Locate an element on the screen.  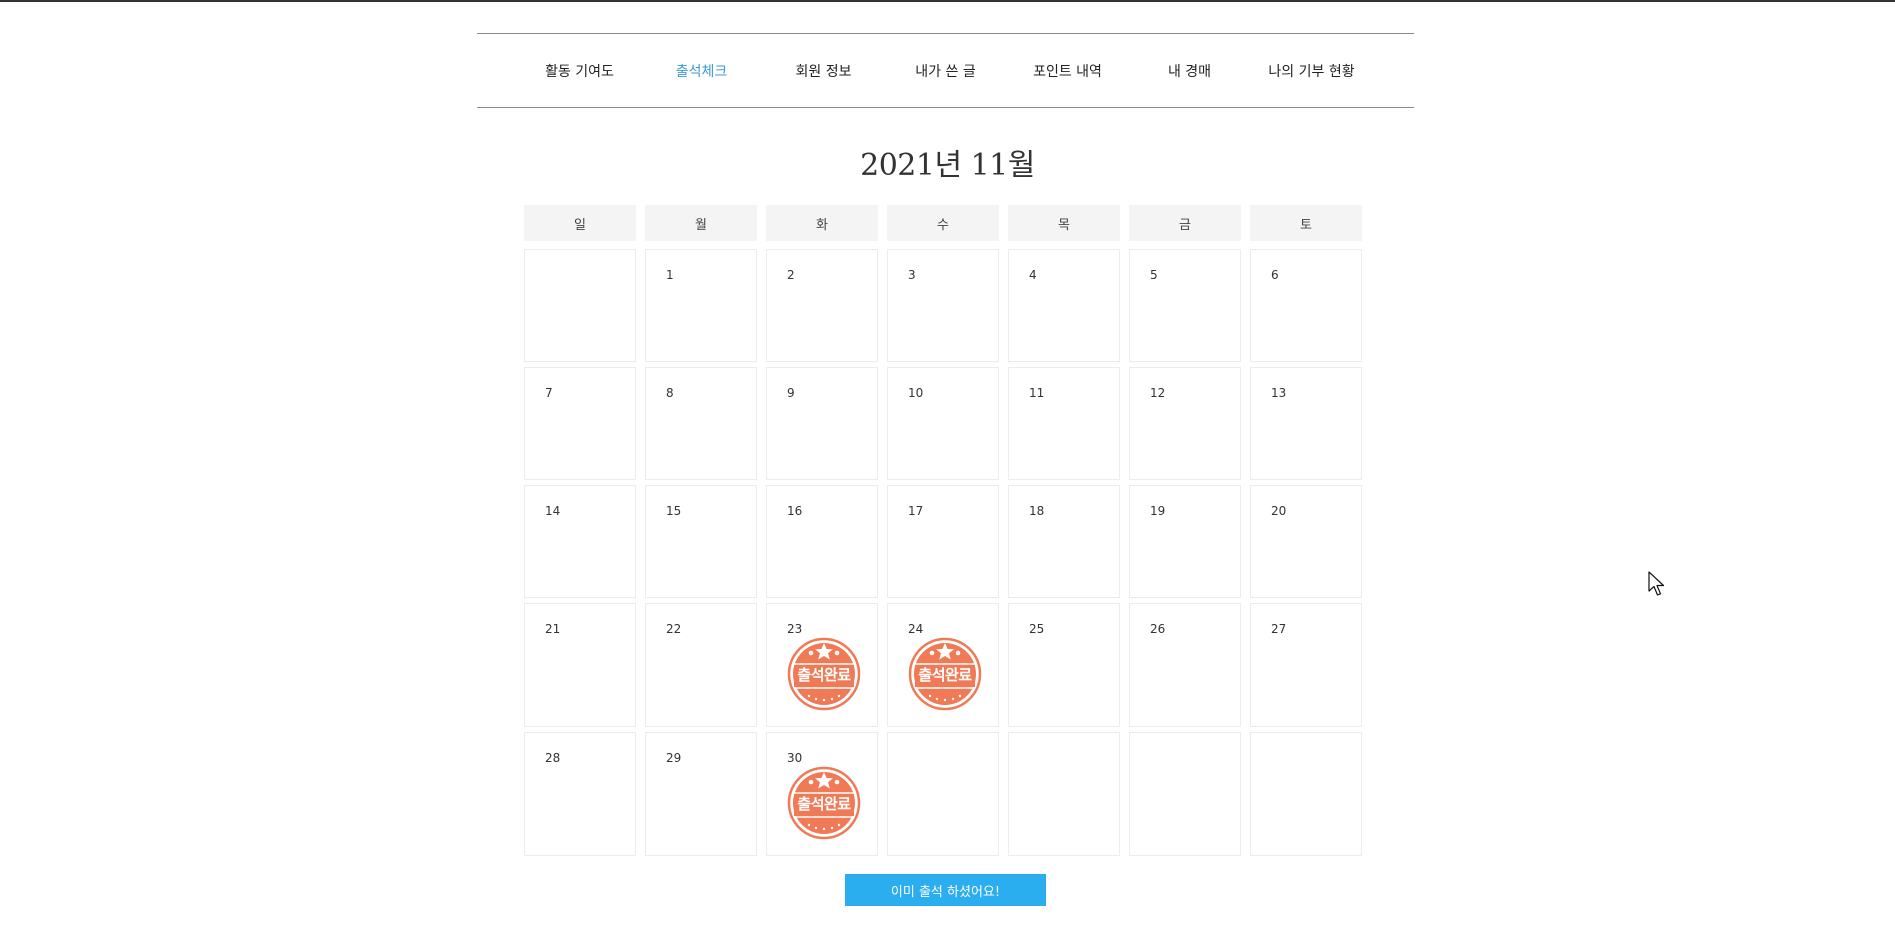
weekday-label: 수 is located at coordinates (943, 223).